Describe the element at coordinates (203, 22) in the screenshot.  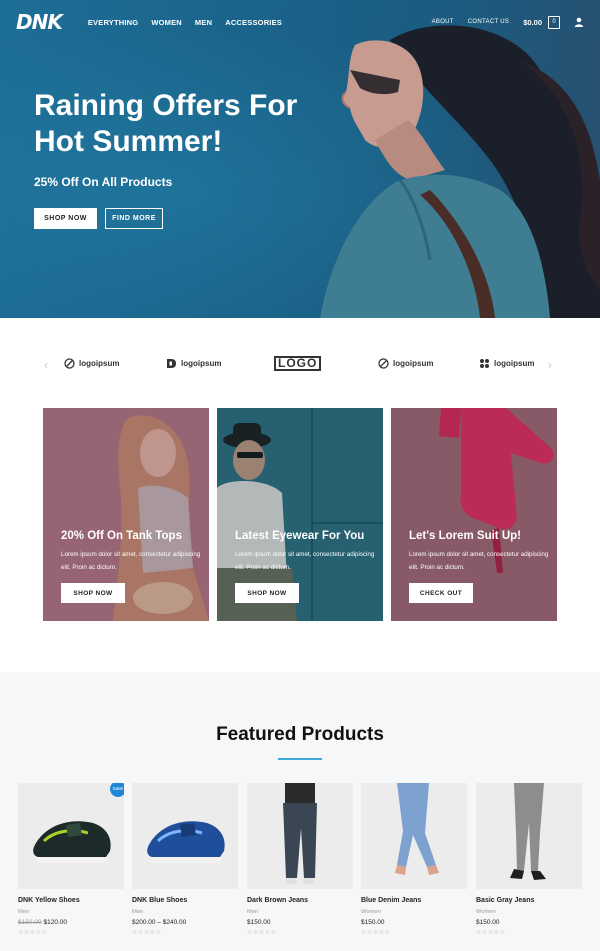
I see `nav-men: MEN` at that location.